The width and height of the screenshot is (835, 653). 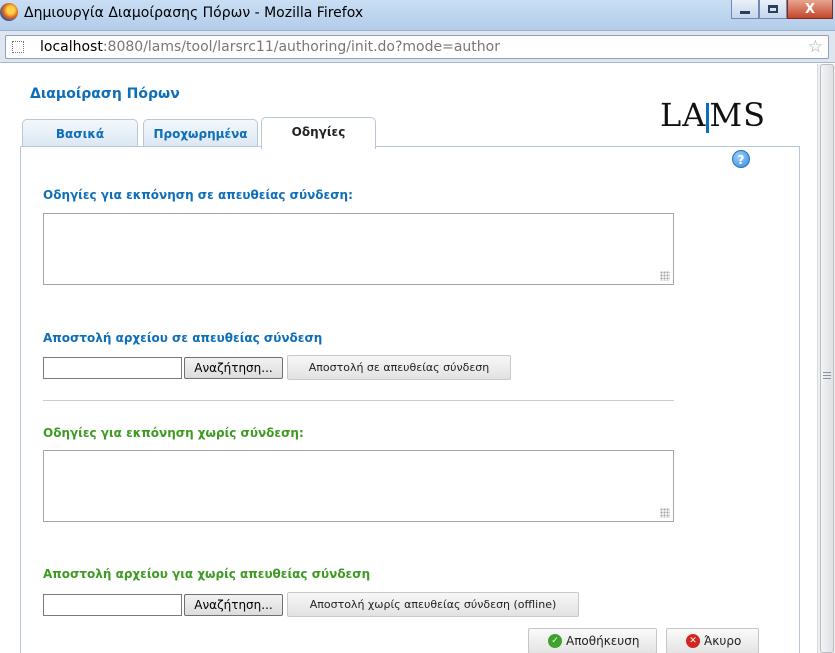 What do you see at coordinates (741, 159) in the screenshot?
I see `help-icon: ?` at bounding box center [741, 159].